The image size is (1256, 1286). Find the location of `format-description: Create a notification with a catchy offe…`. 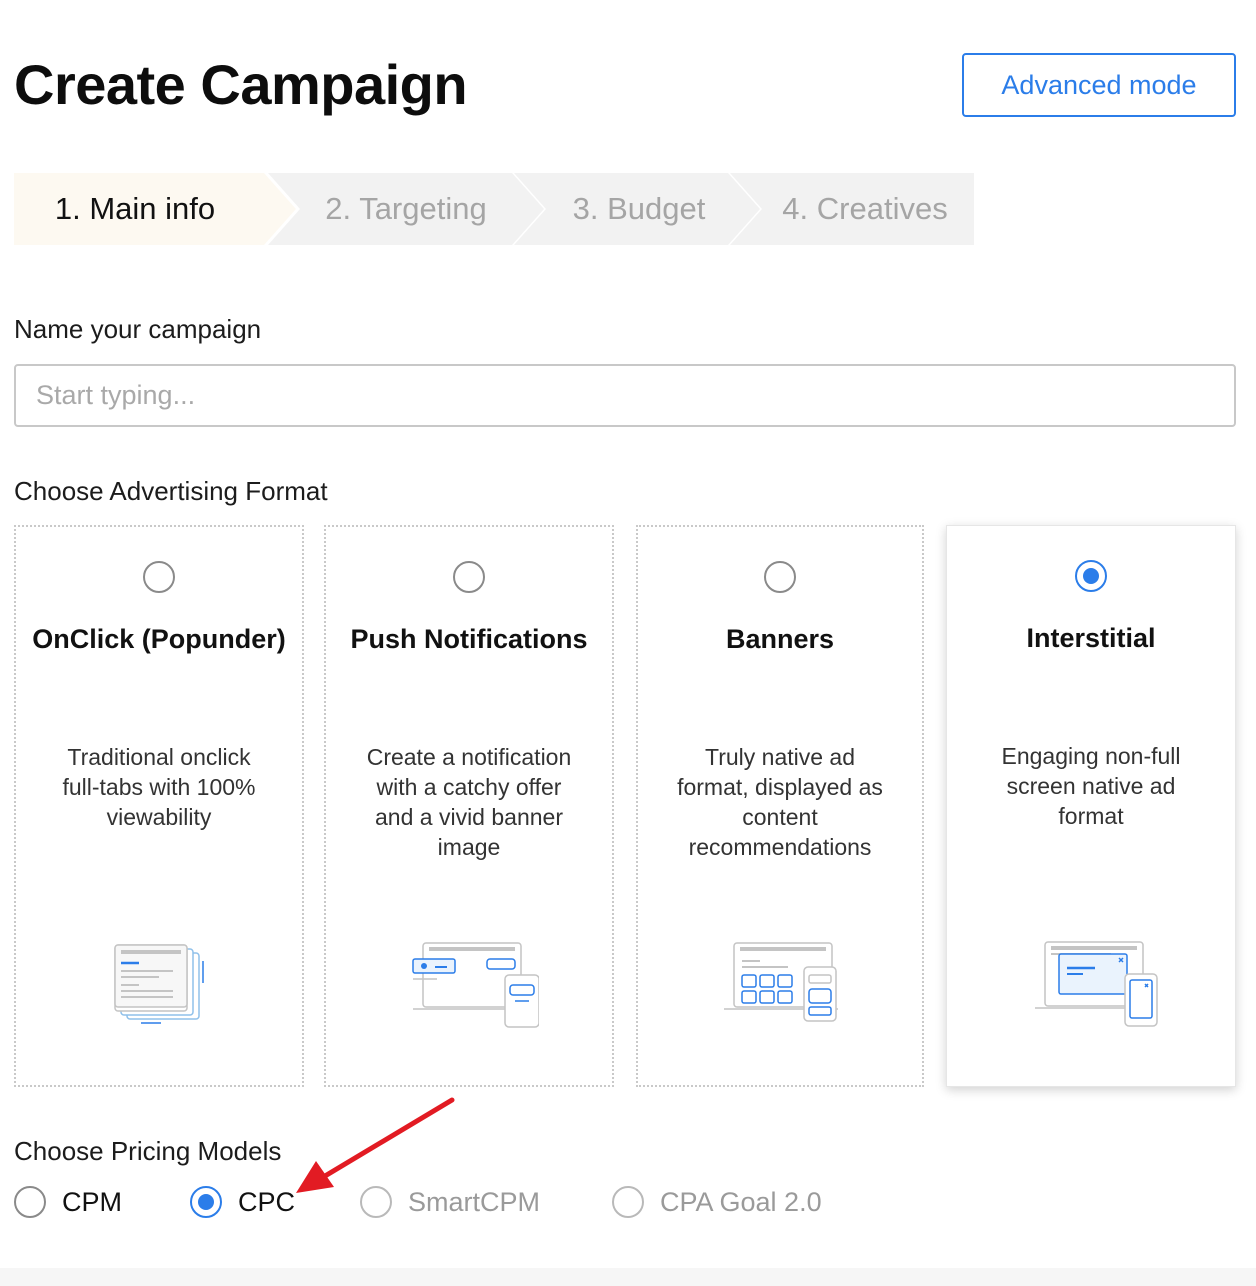

format-description: Create a notification with a catchy offe… is located at coordinates (469, 802).